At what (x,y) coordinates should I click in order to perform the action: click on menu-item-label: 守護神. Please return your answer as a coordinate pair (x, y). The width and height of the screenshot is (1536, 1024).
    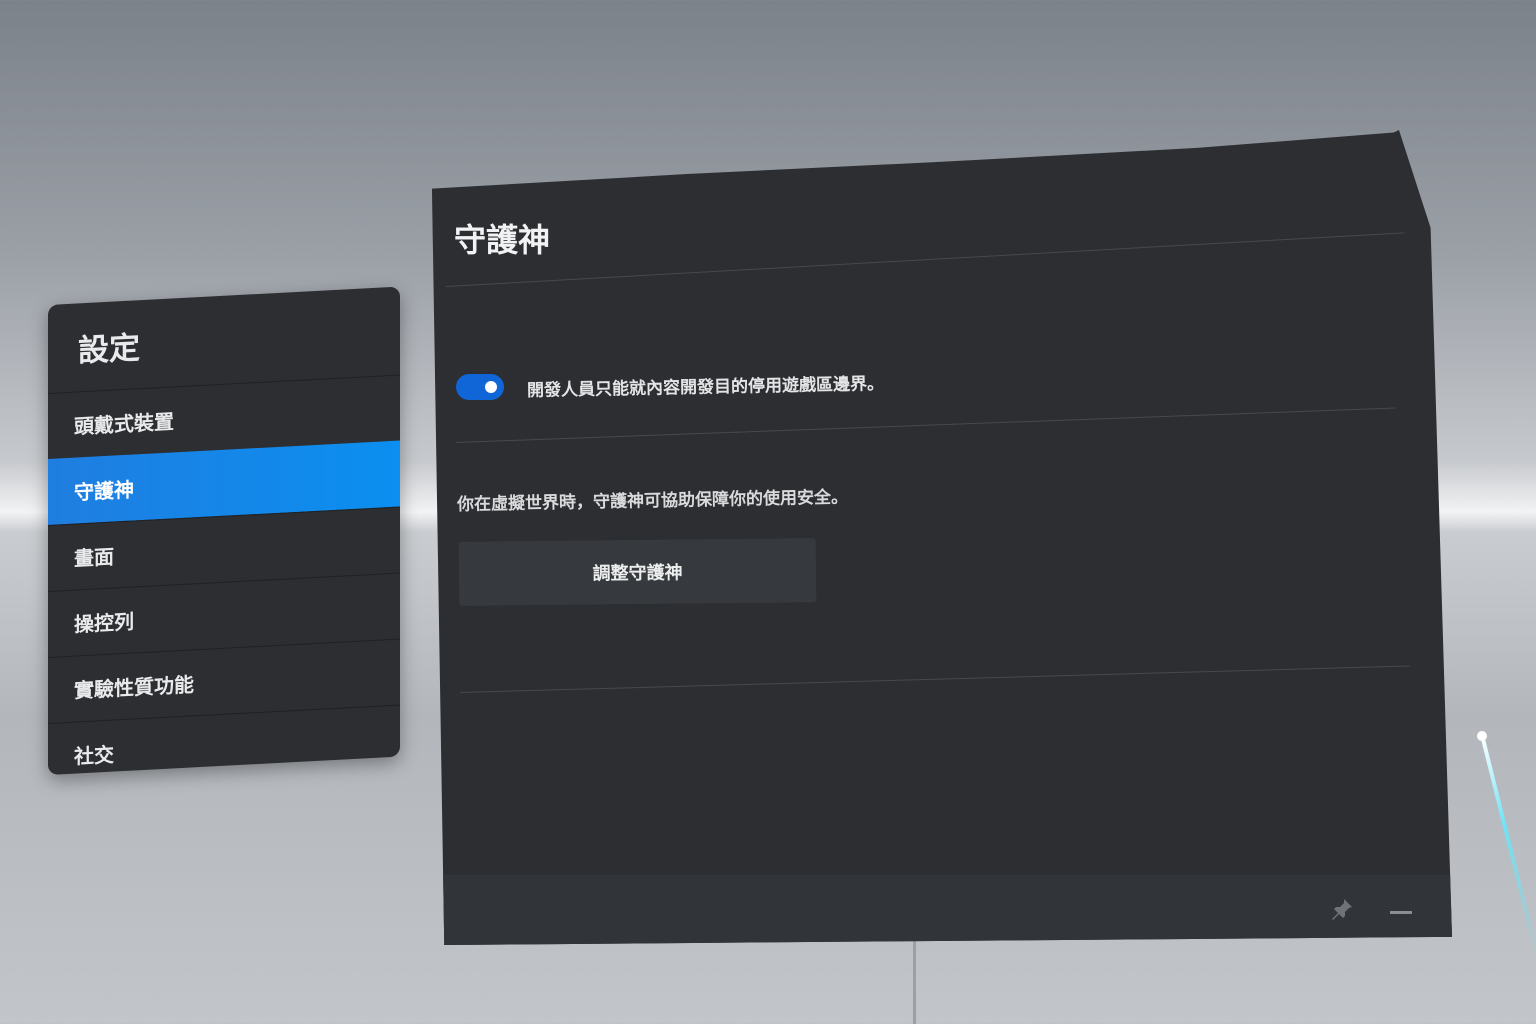
    Looking at the image, I should click on (104, 490).